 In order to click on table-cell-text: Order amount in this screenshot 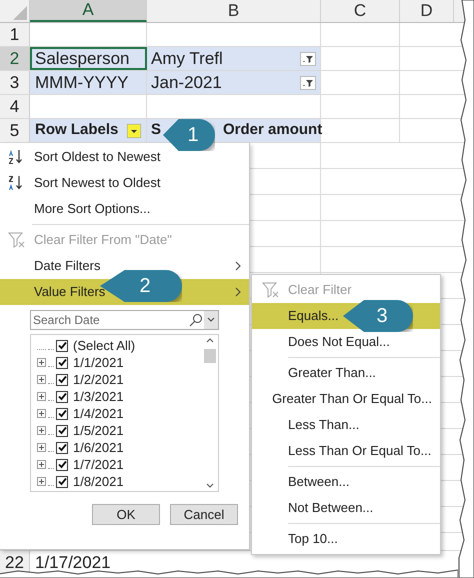, I will do `click(272, 130)`.